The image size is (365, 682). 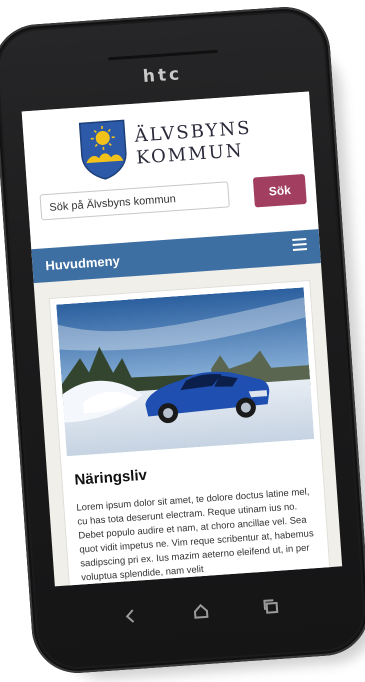 What do you see at coordinates (135, 200) in the screenshot?
I see `search-input: Sök på Älvsbyns kommun` at bounding box center [135, 200].